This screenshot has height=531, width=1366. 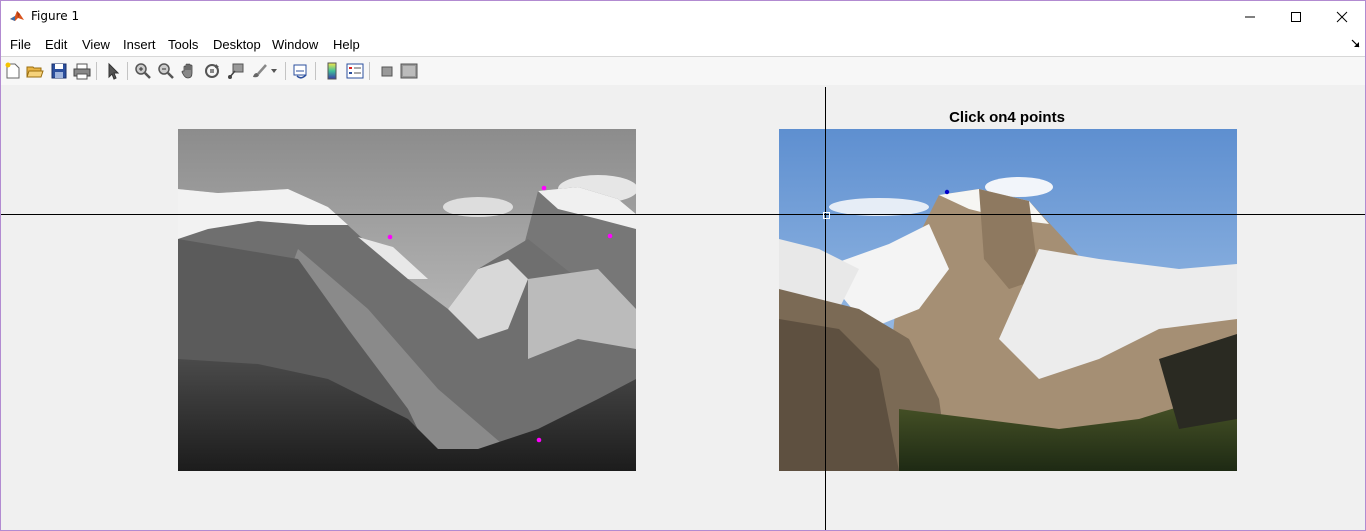 I want to click on save-icon, so click(x=59, y=71).